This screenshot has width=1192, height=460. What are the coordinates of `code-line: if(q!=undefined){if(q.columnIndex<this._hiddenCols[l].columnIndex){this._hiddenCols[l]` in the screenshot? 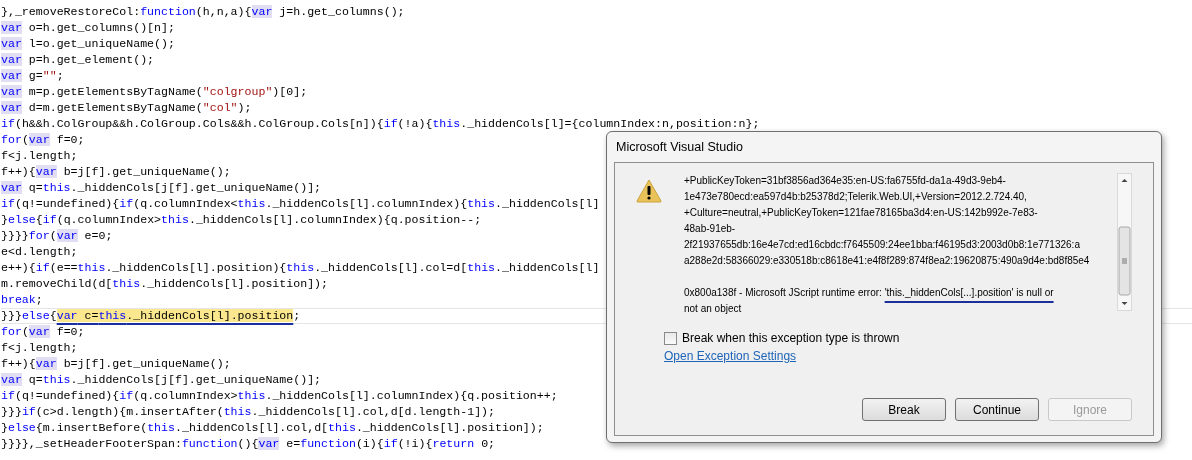 It's located at (300, 204).